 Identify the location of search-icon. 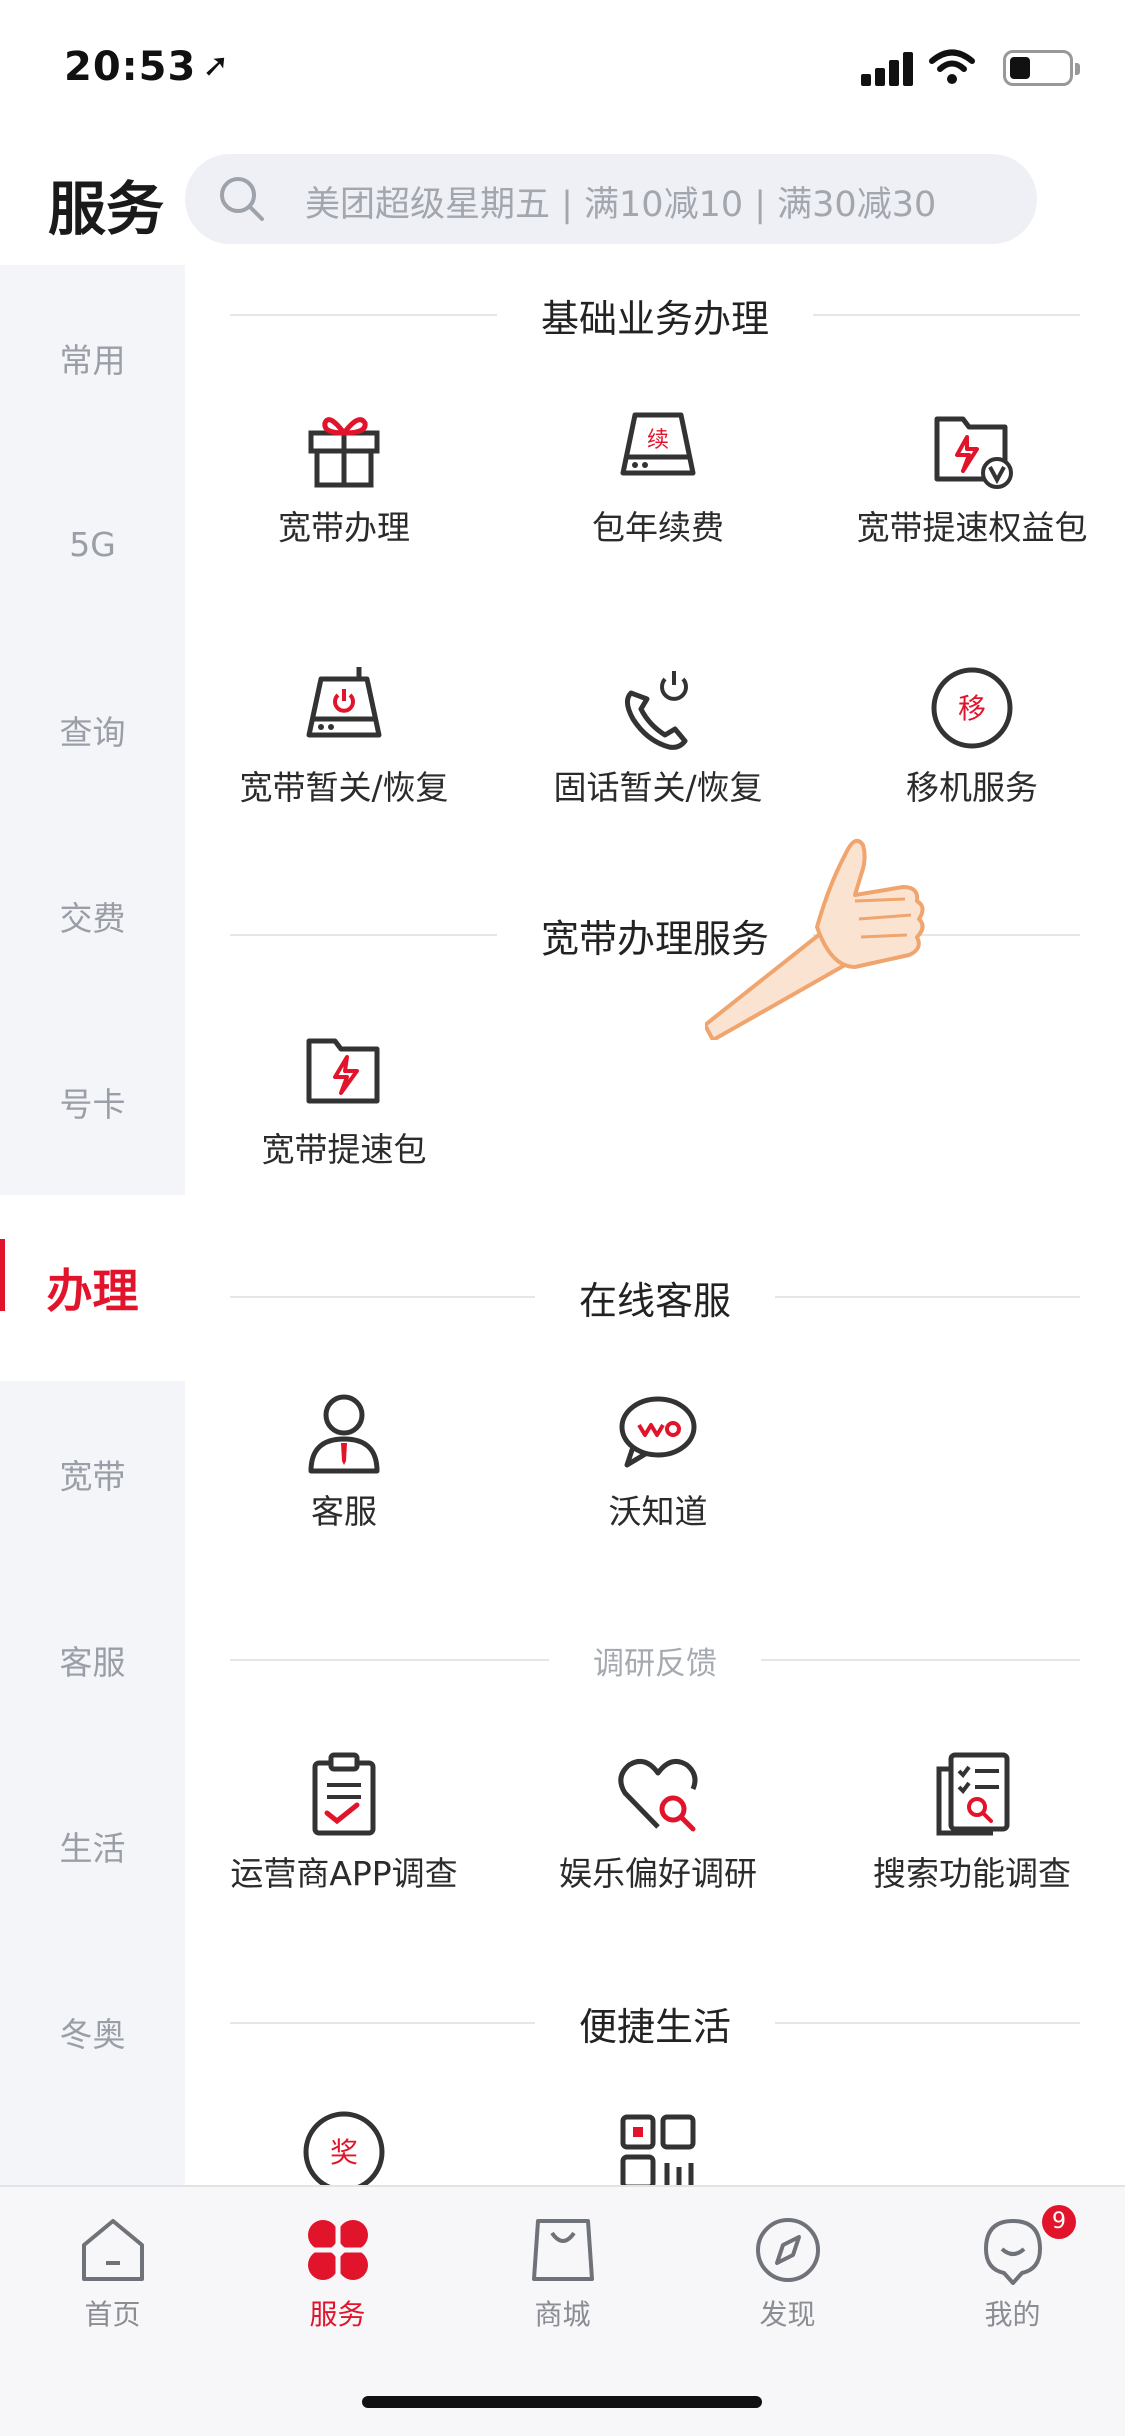
(242, 199).